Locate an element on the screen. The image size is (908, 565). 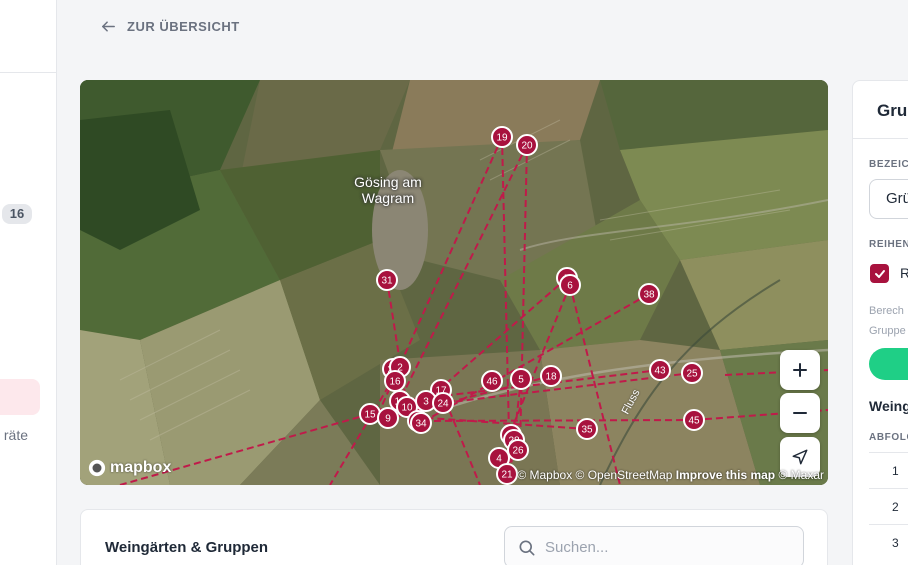
map-marker: 43 is located at coordinates (660, 370).